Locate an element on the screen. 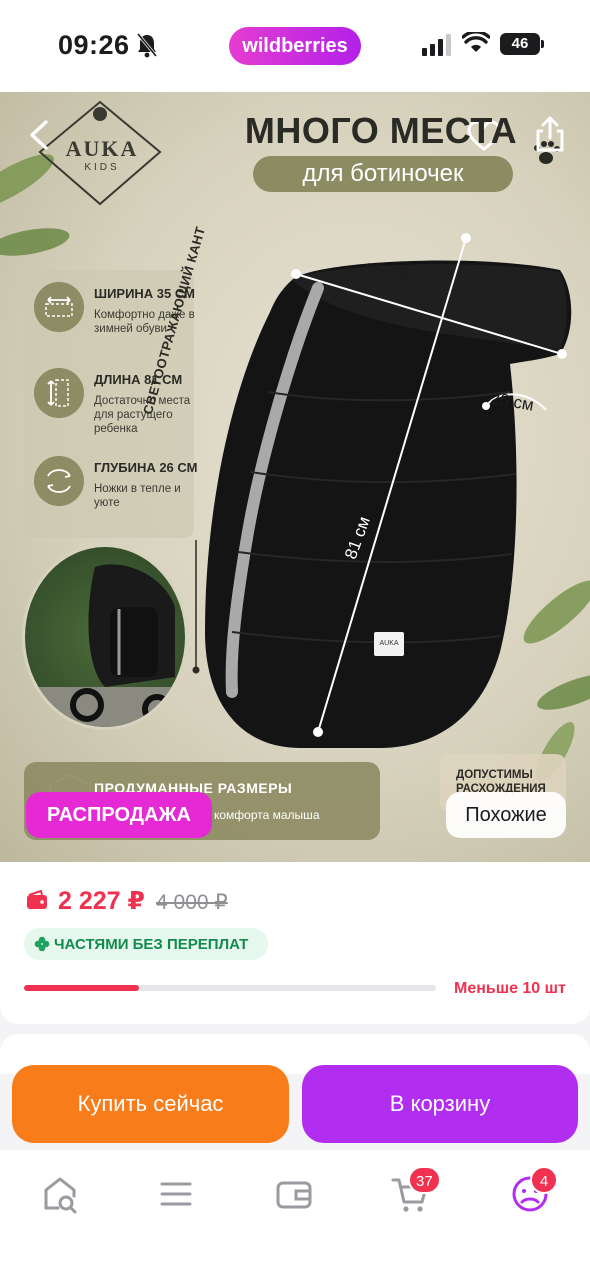  menu-icon is located at coordinates (176, 1194).